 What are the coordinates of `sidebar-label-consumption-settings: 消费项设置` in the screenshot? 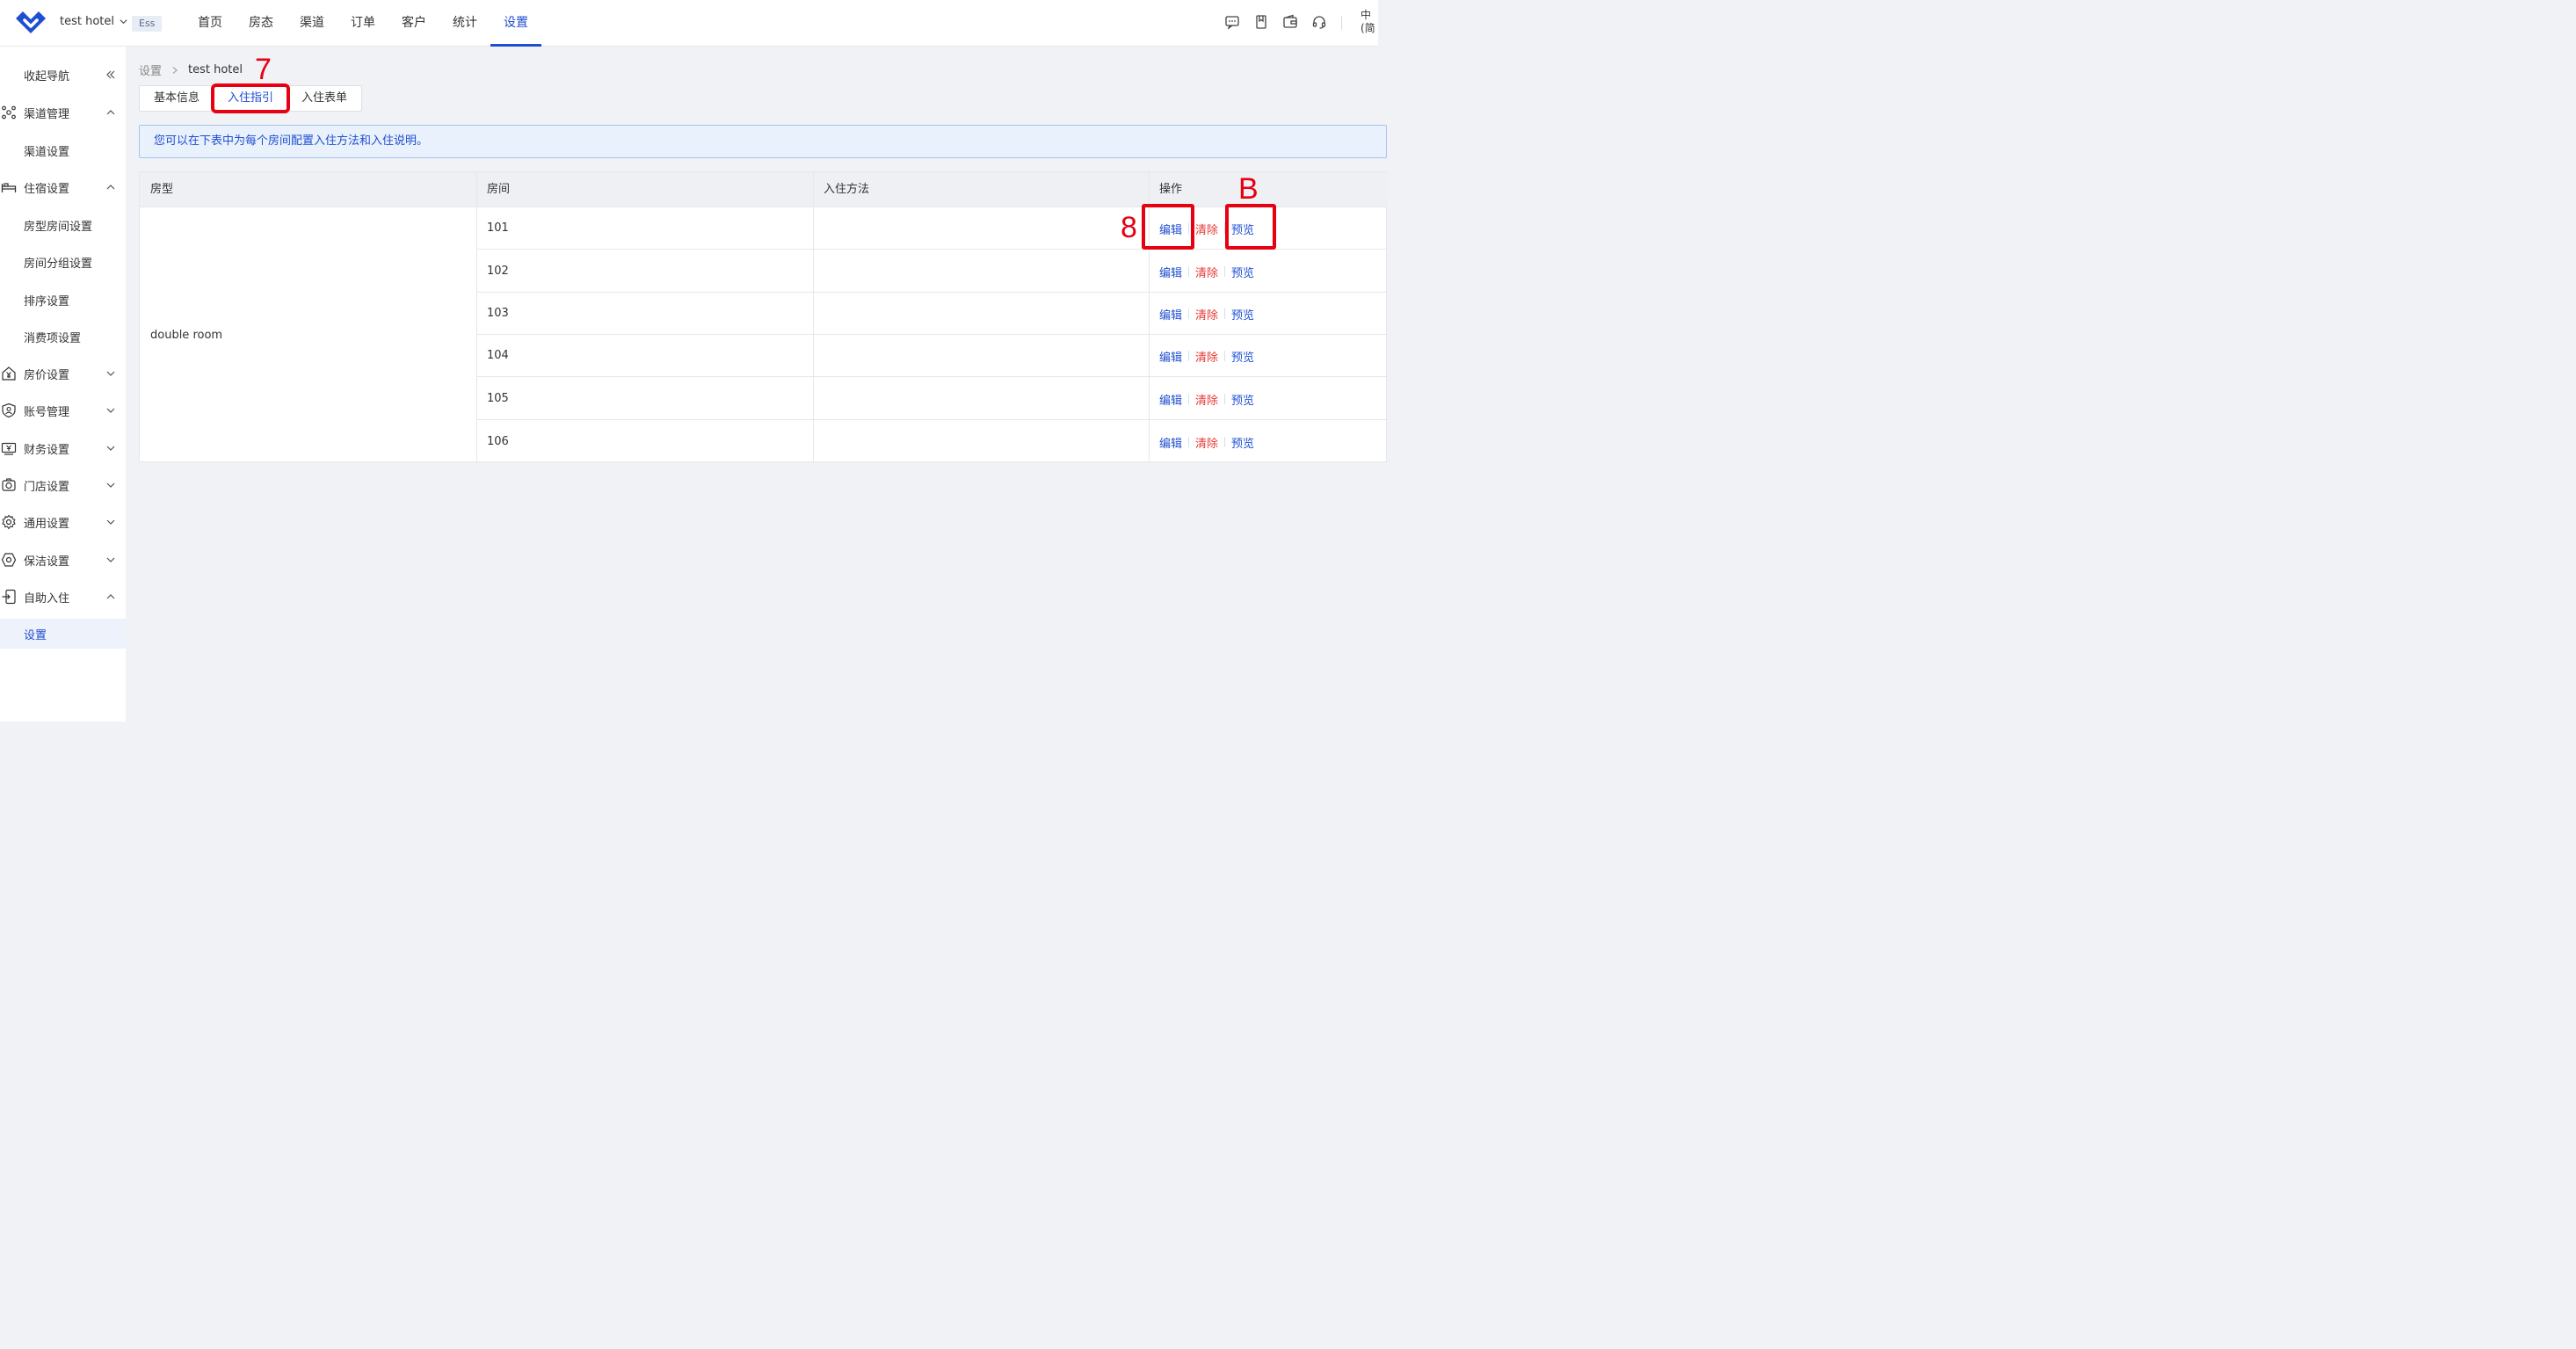 It's located at (53, 338).